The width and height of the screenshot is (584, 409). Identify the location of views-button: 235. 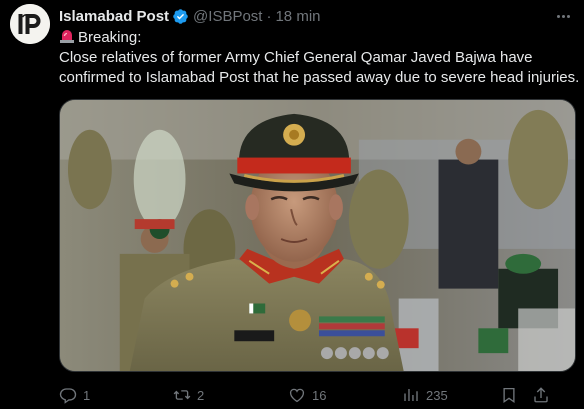
(425, 395).